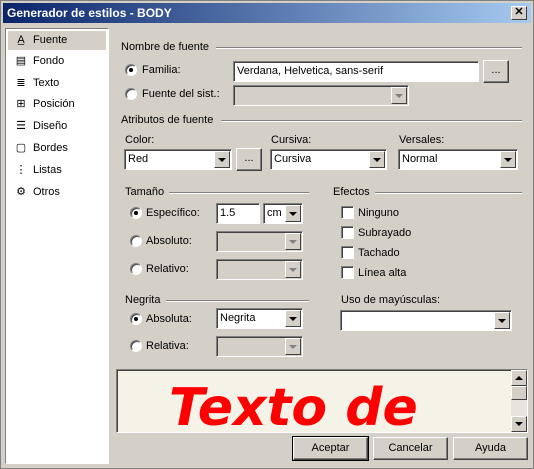 The width and height of the screenshot is (534, 469). What do you see at coordinates (347, 272) in the screenshot?
I see `effect-overline-checkbox` at bounding box center [347, 272].